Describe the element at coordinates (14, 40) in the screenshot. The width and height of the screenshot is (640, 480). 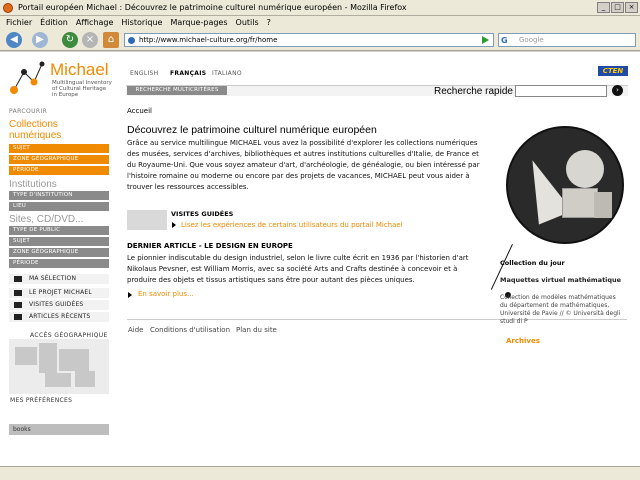
I see `back-button: ◀` at that location.